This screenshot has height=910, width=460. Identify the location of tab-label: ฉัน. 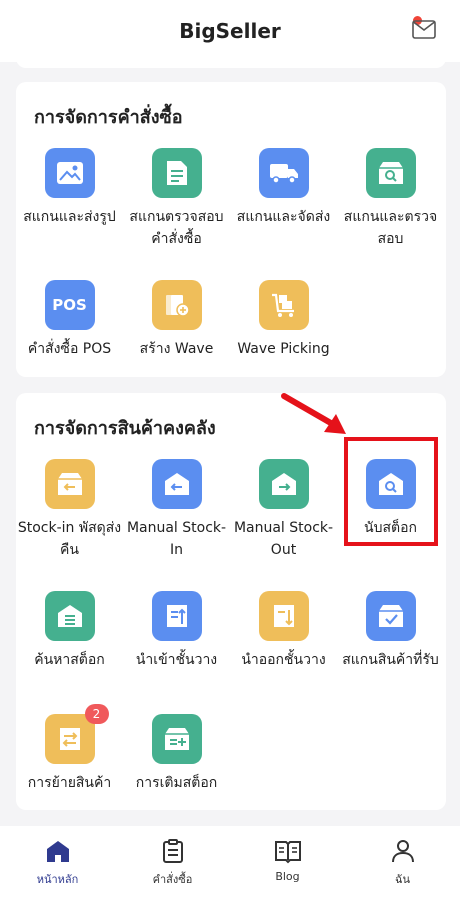
(402, 879).